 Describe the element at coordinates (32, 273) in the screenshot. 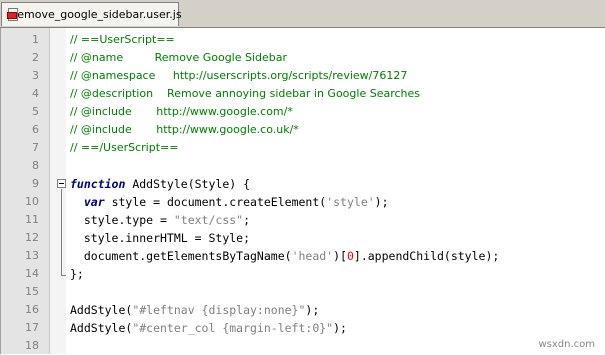

I see `line-number: 14` at that location.